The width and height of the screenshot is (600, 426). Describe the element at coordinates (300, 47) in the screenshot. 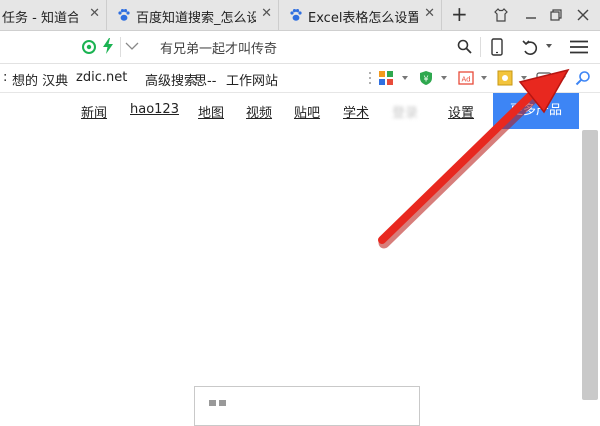

I see `address-bar: 有兄弟一起才叫传奇` at that location.